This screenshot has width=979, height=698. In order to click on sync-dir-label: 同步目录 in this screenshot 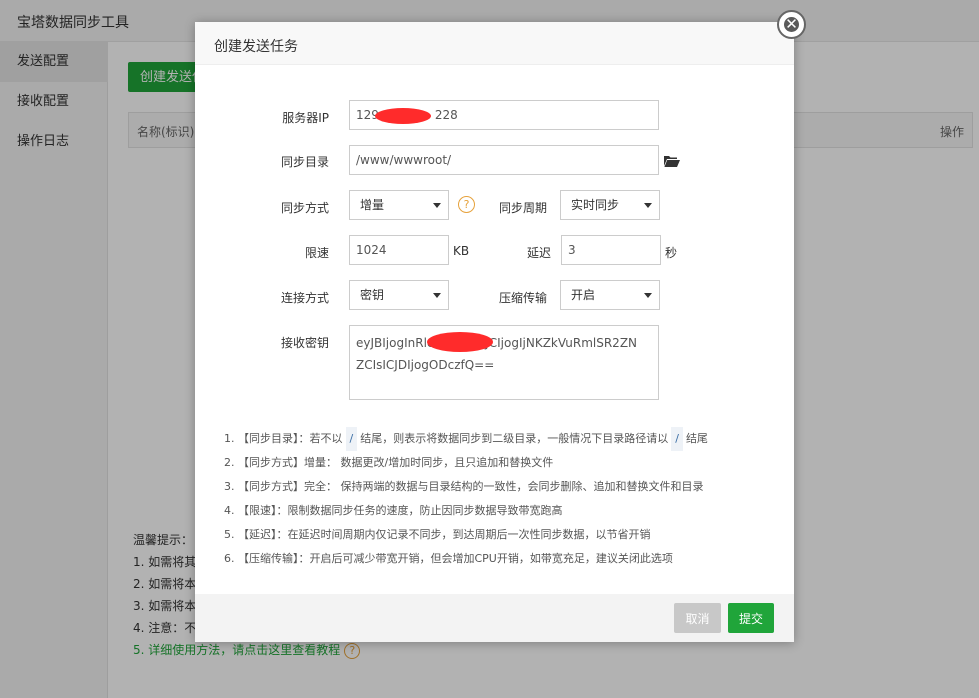, I will do `click(304, 162)`.